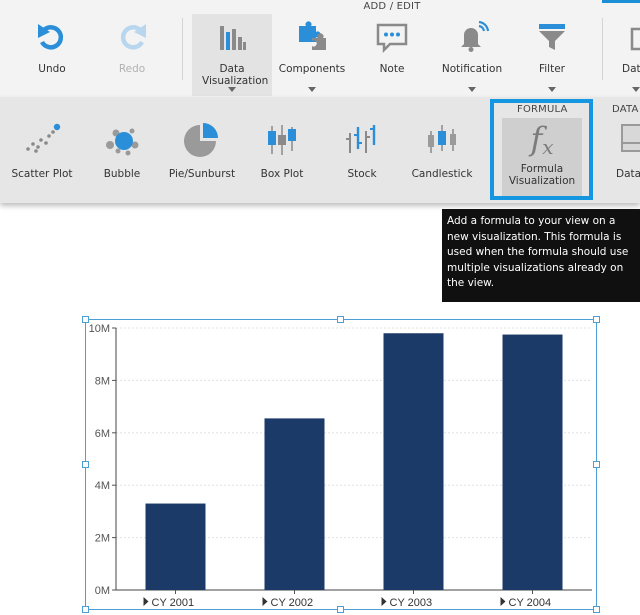 This screenshot has height=615, width=640. Describe the element at coordinates (173, 603) in the screenshot. I see `x-tick-label: CY 2001` at that location.